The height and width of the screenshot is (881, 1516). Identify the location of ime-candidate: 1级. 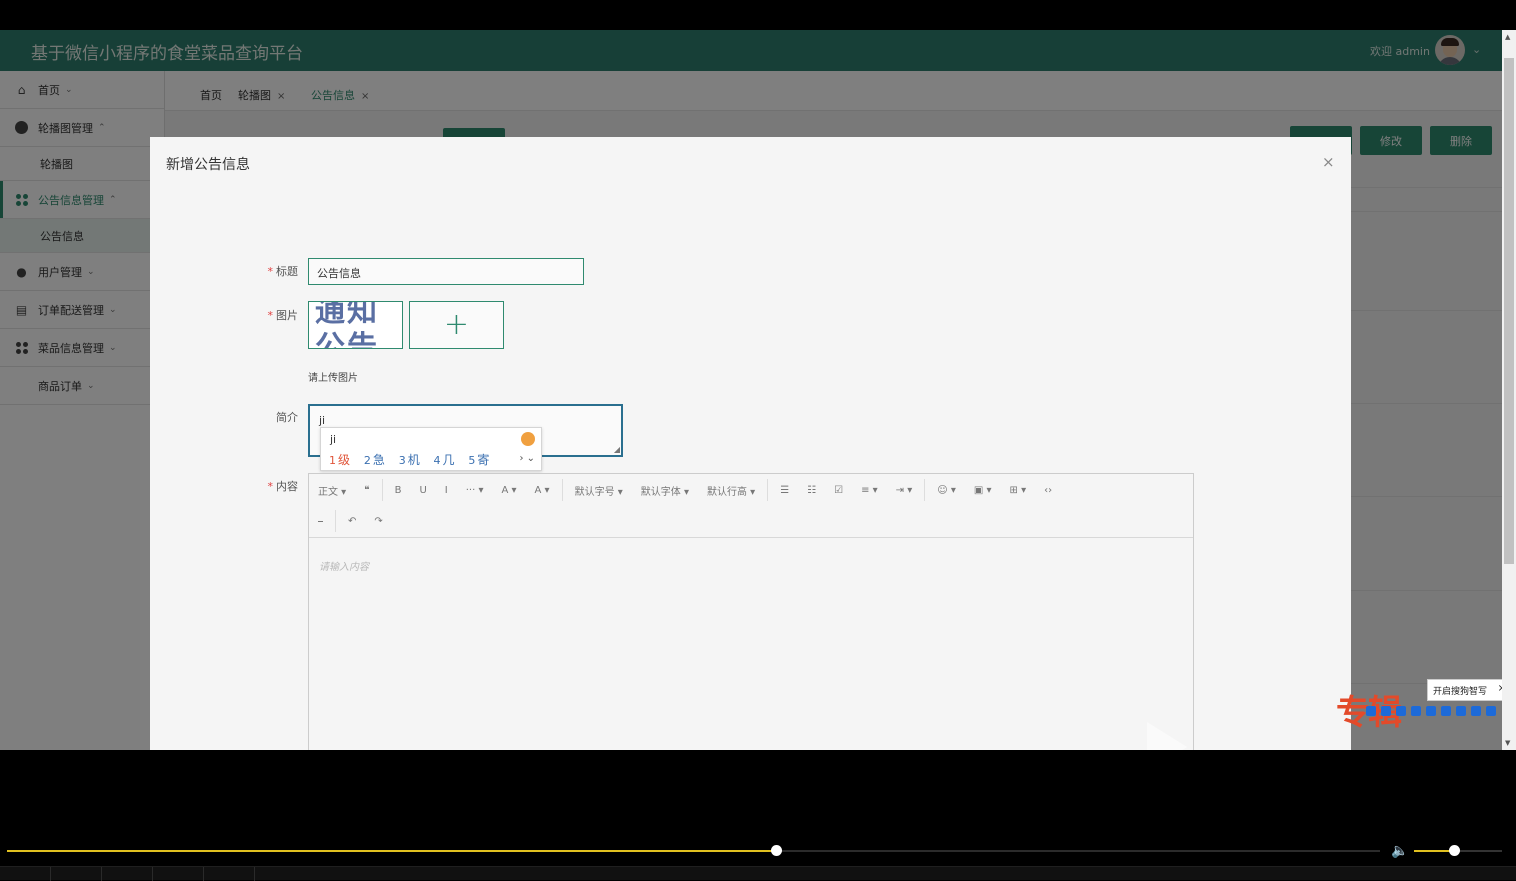
(339, 460).